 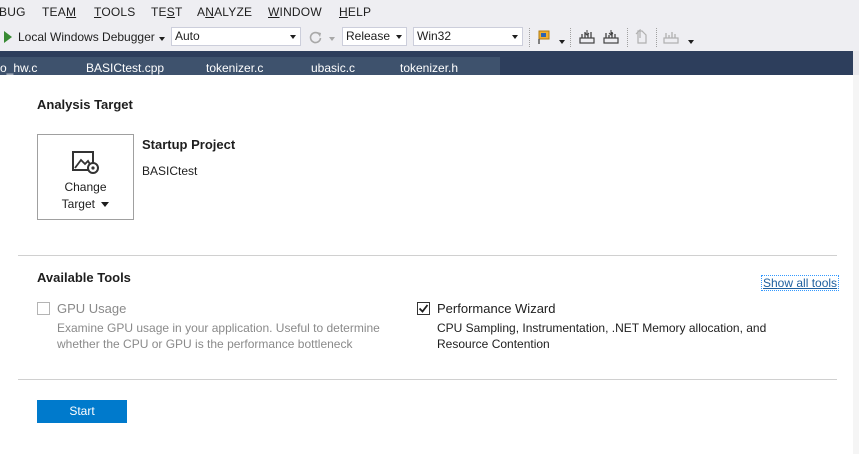 I want to click on start-button: Start, so click(x=82, y=411).